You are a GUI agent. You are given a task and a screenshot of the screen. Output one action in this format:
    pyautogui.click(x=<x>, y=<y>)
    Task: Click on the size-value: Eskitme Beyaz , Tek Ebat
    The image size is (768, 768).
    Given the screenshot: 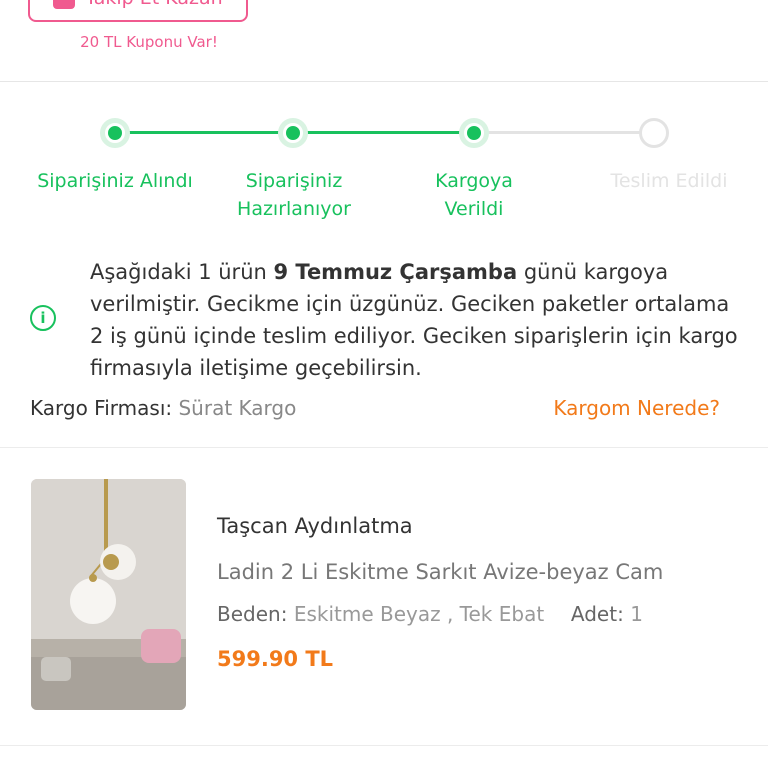 What is the action you would take?
    pyautogui.click(x=419, y=614)
    